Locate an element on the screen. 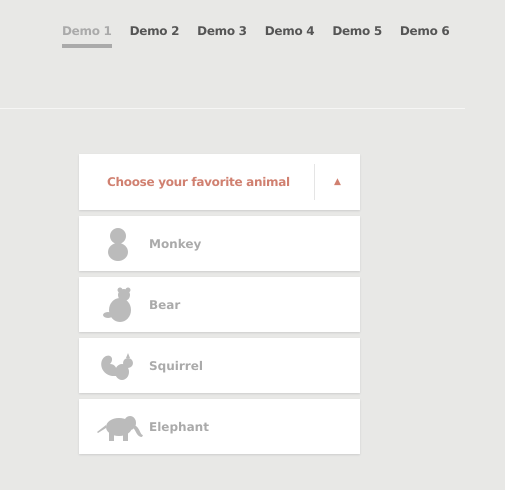 The image size is (505, 490). dropdown-option: Monkey is located at coordinates (219, 243).